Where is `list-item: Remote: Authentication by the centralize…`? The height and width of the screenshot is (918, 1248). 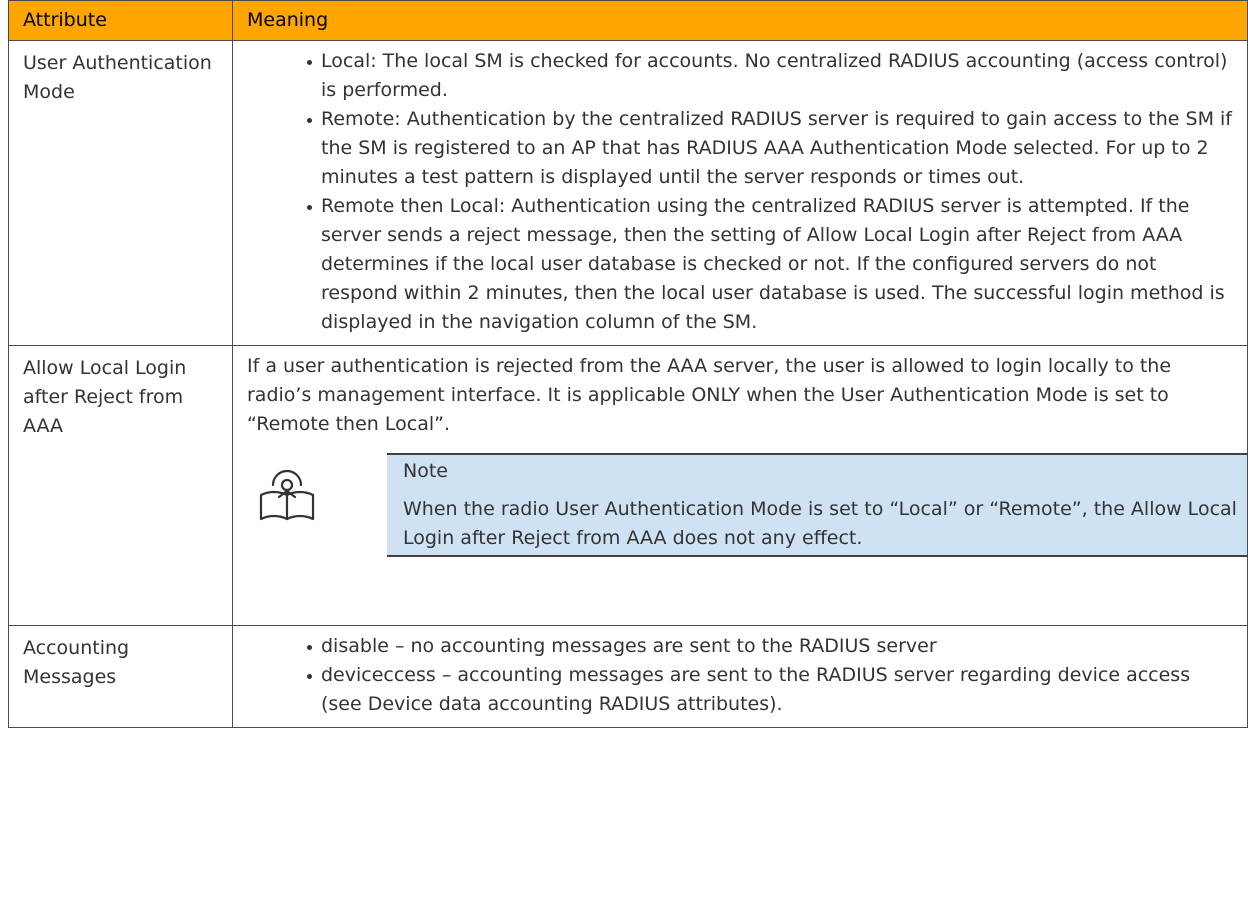 list-item: Remote: Authentication by the centralize… is located at coordinates (771, 148).